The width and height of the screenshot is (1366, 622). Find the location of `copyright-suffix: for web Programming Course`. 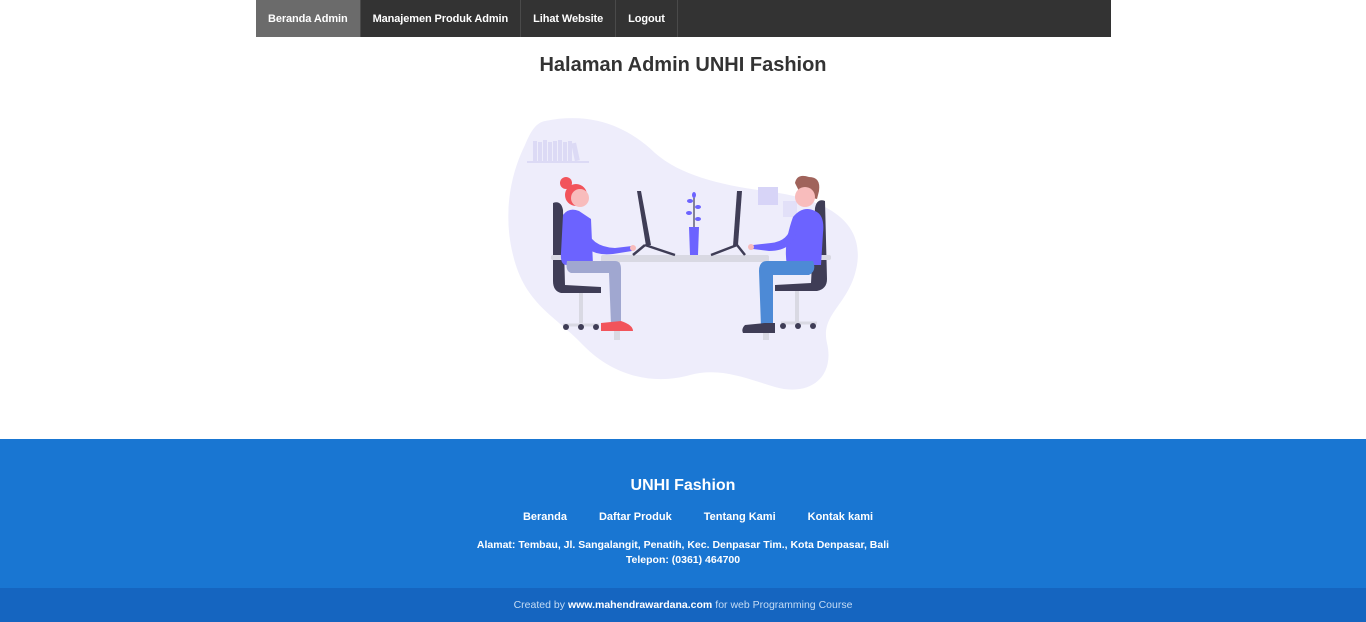

copyright-suffix: for web Programming Course is located at coordinates (784, 605).